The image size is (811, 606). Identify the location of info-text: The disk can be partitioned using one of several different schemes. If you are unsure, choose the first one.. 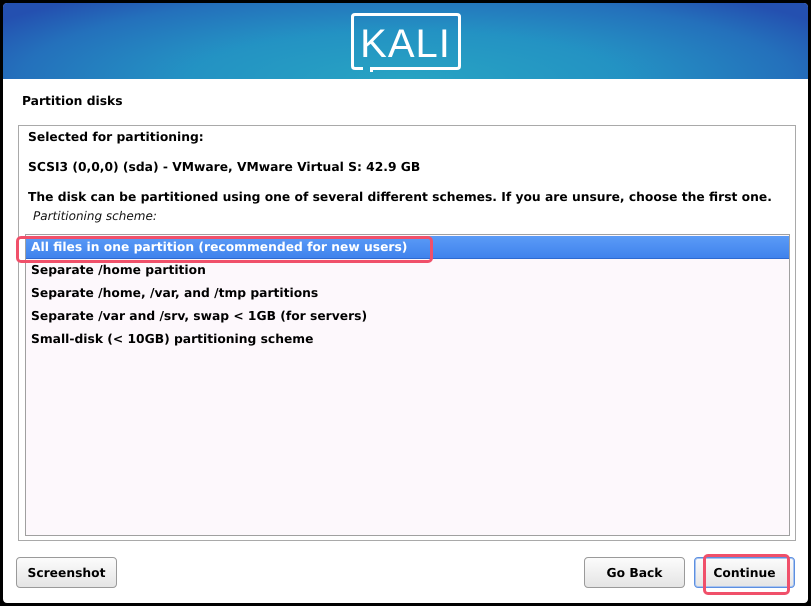
(400, 197).